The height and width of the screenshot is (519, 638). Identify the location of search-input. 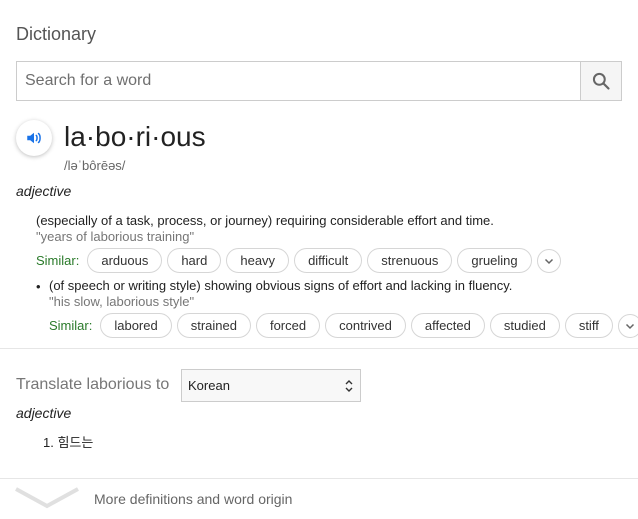
(298, 81).